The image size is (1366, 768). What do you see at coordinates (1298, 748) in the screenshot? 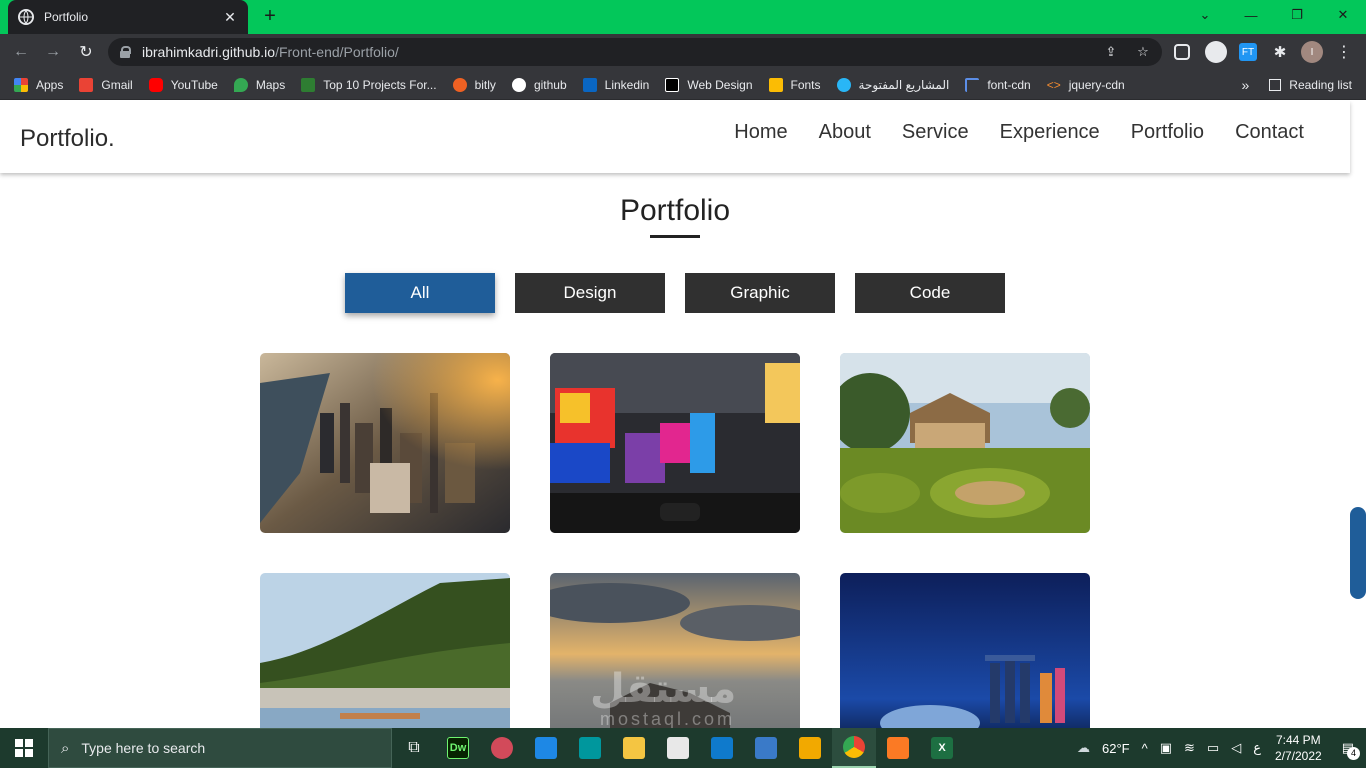
I see `taskbar-clock: 7:44 PM 2/7/2022` at bounding box center [1298, 748].